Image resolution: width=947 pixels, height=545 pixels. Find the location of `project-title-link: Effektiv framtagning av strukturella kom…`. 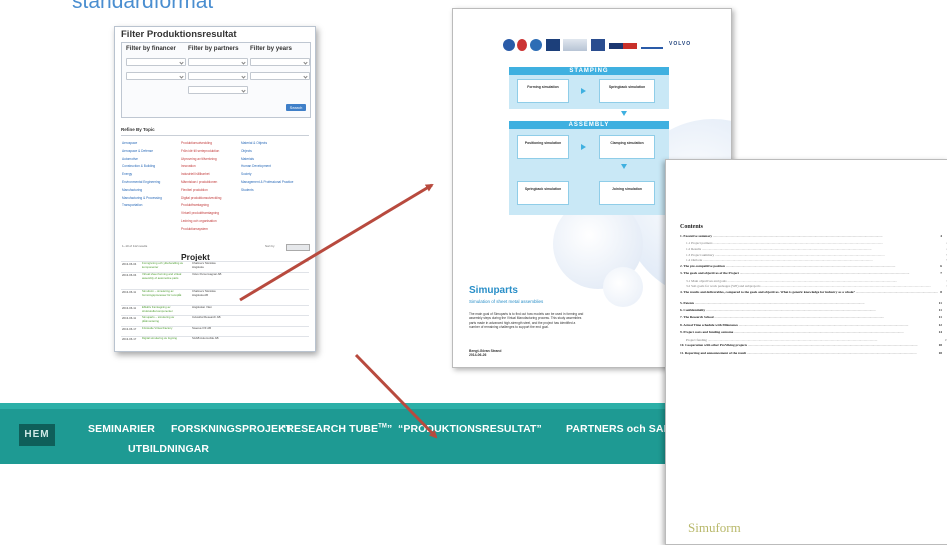

project-title-link: Effektiv framtagning av strukturella kom… is located at coordinates (163, 309).